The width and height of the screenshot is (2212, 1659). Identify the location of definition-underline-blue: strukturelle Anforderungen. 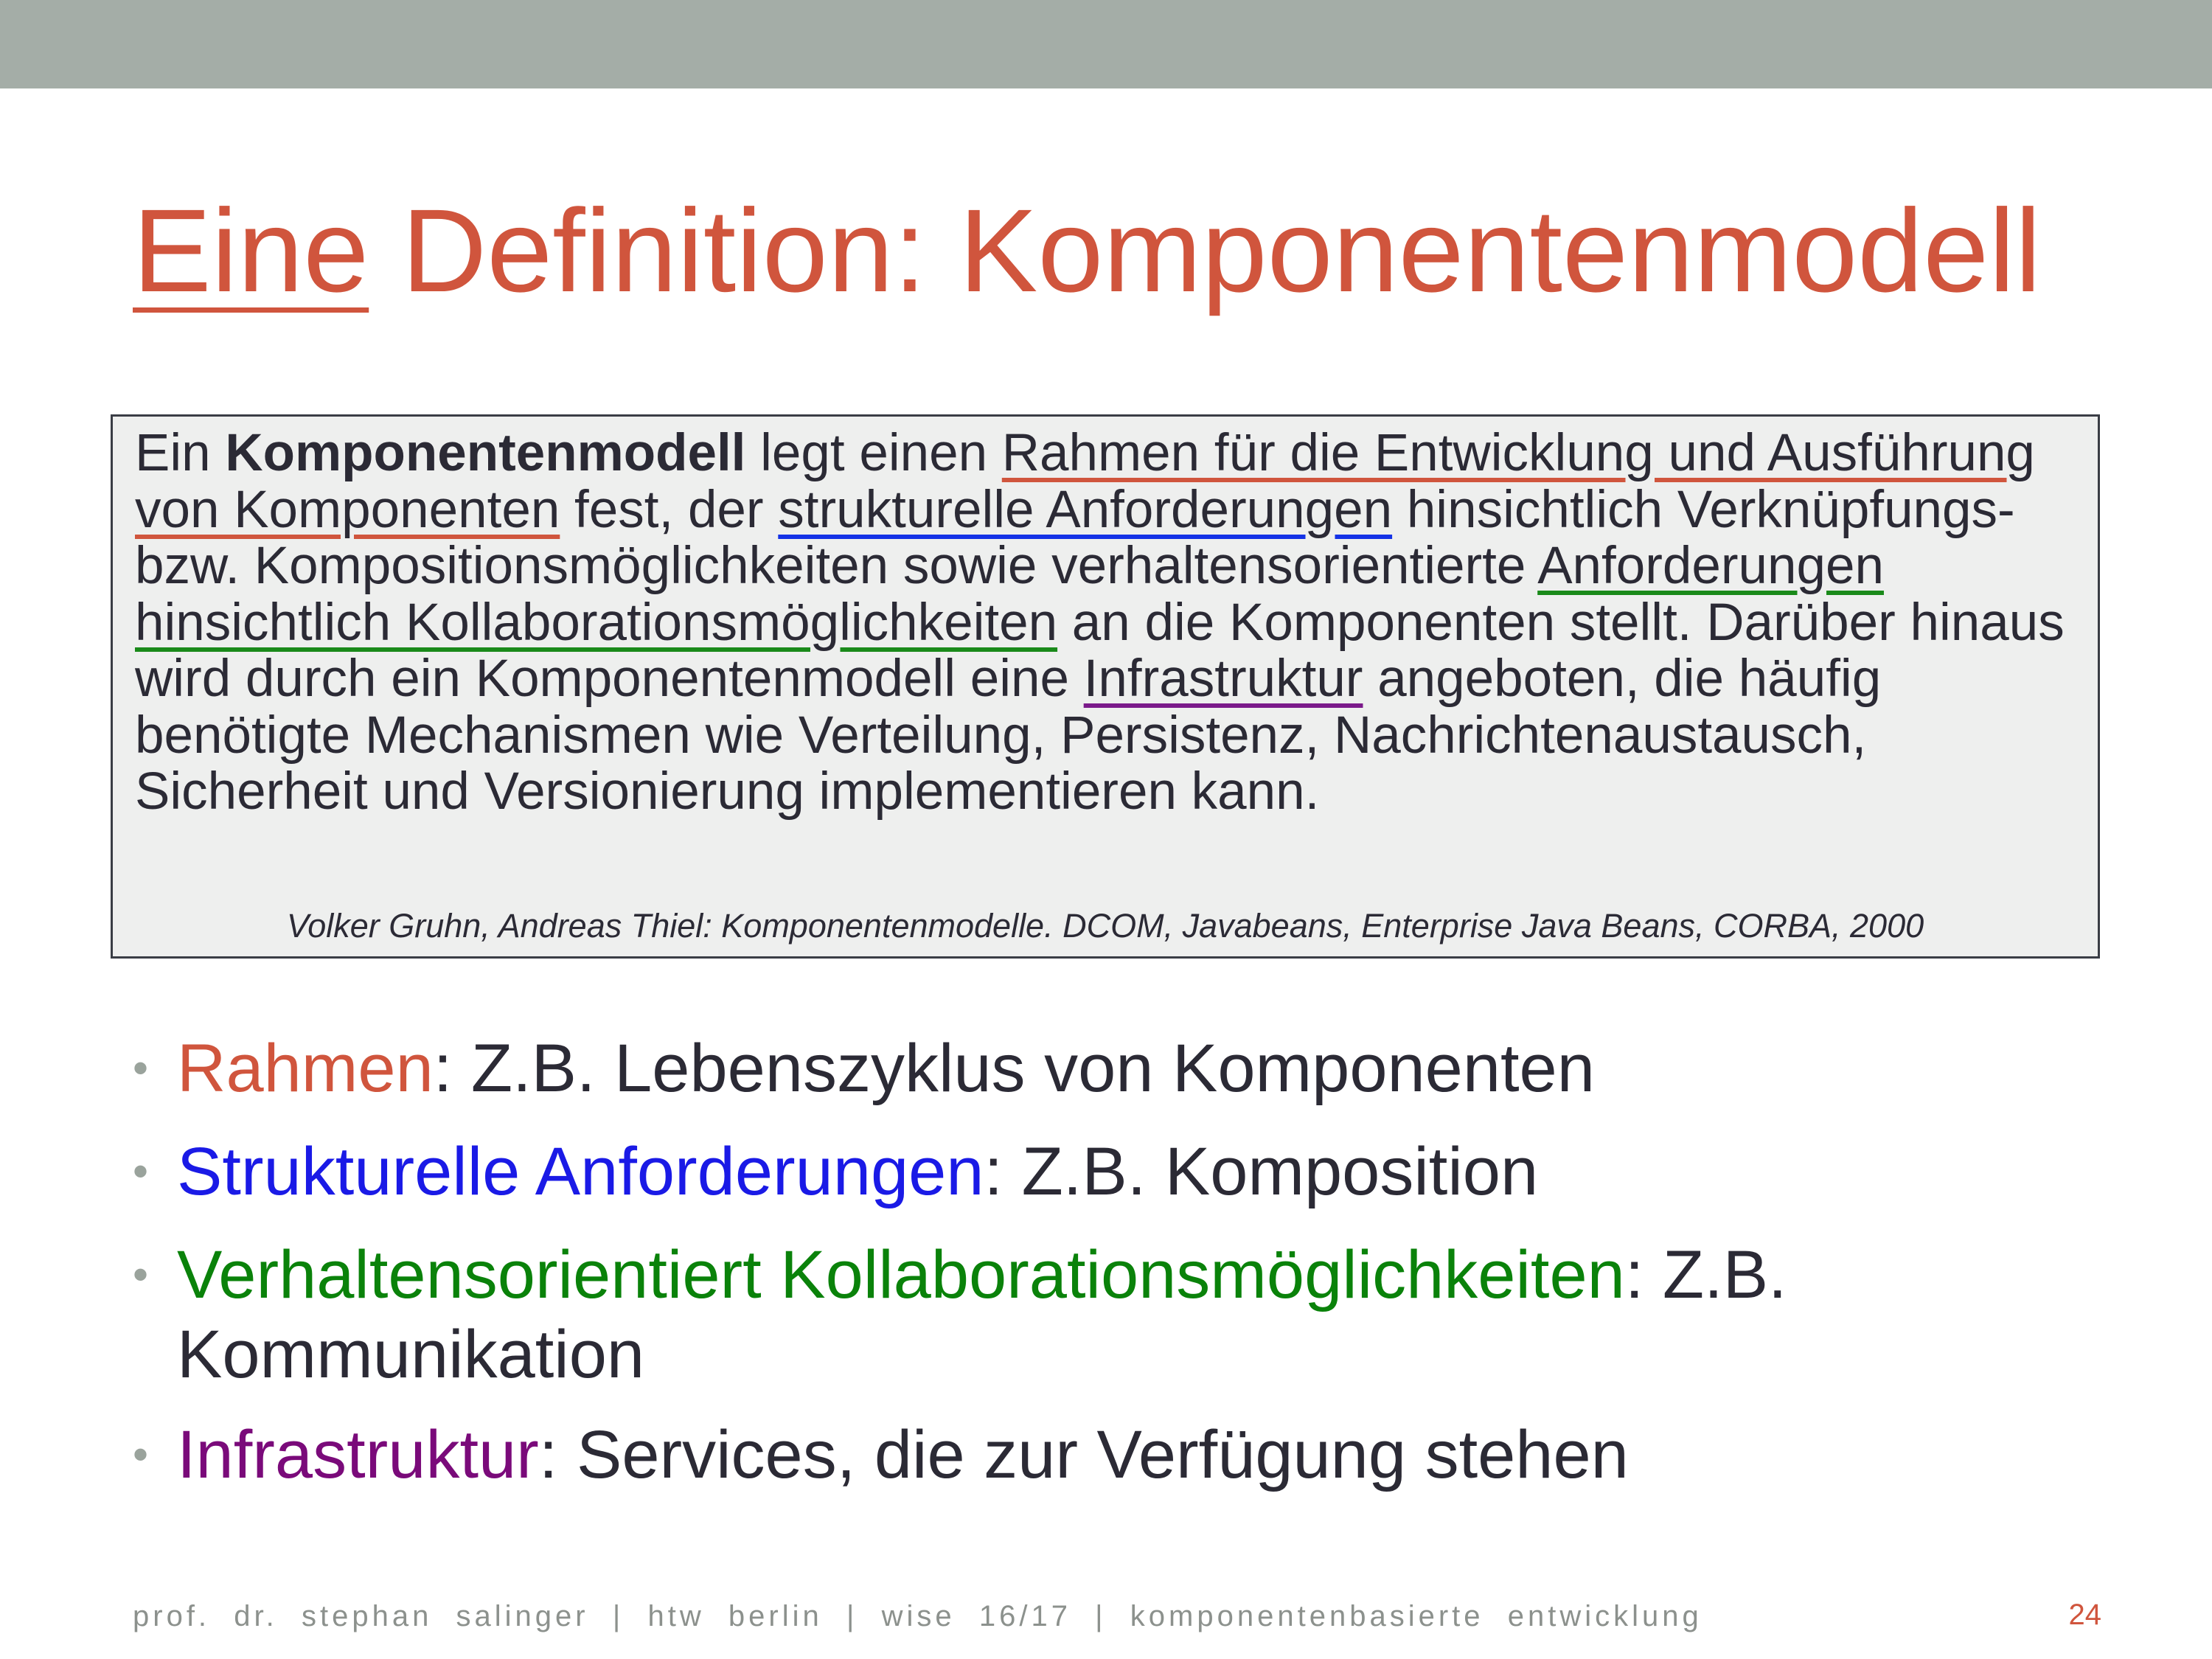
(1085, 509).